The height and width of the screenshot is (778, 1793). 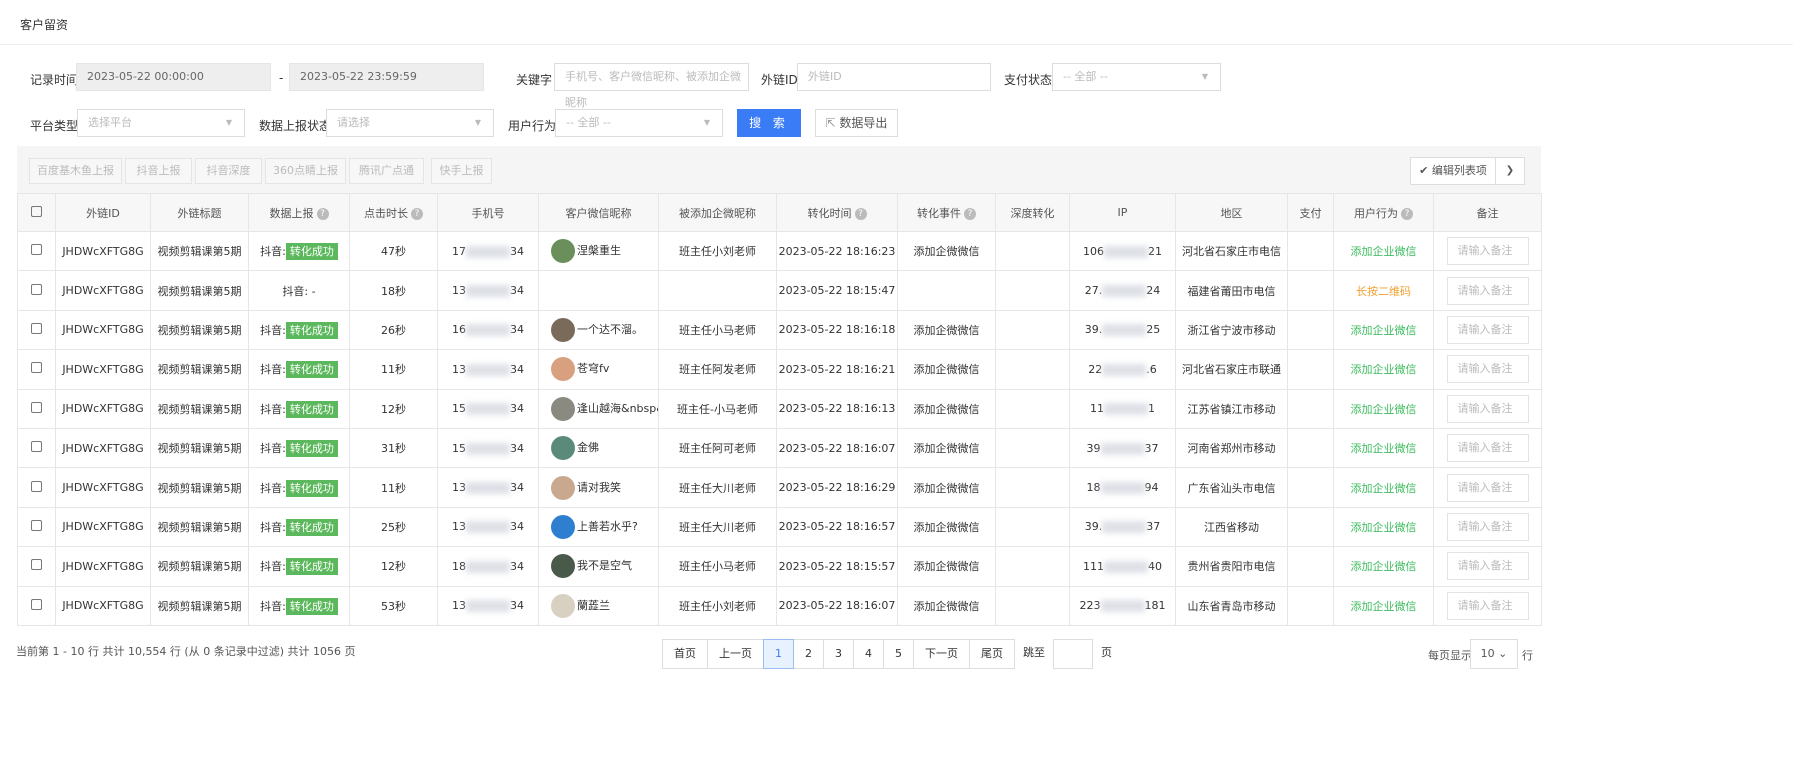 What do you see at coordinates (1093, 488) in the screenshot?
I see `ip-prefix: 18` at bounding box center [1093, 488].